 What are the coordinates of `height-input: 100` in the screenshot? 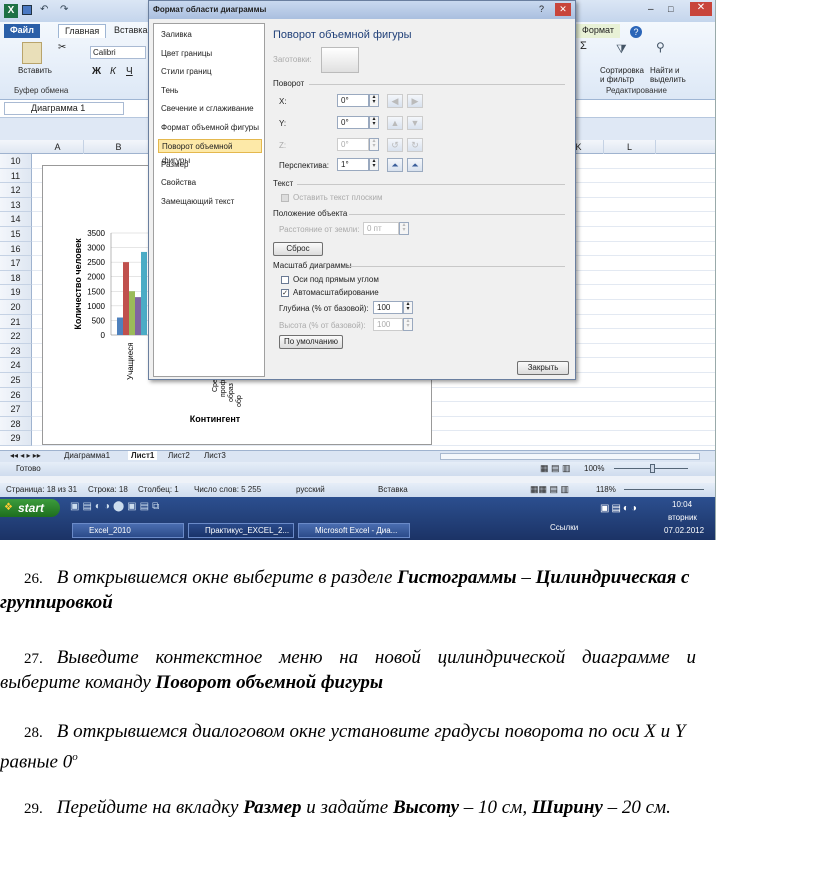 It's located at (388, 324).